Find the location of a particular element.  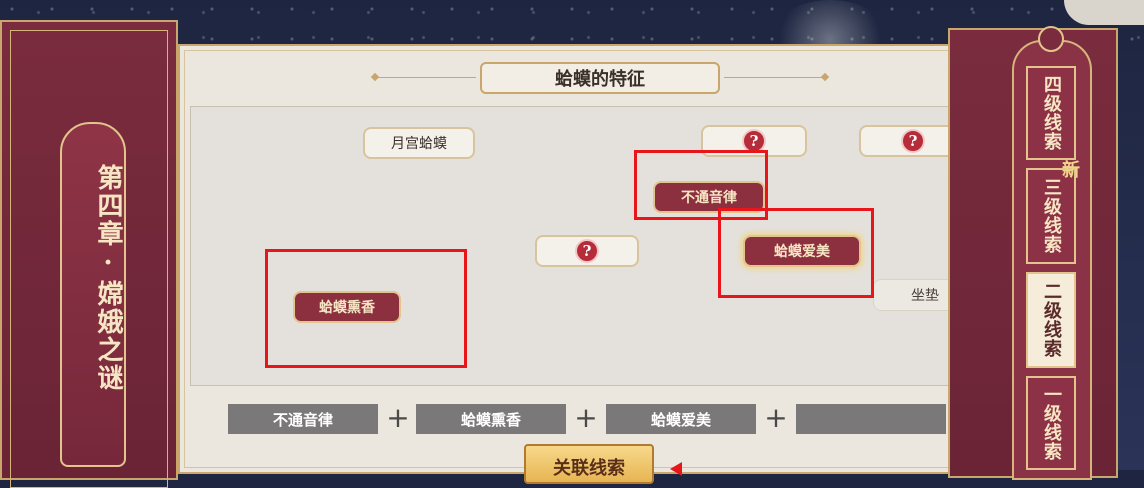

formula-slot-3: 蛤蟆爱美 is located at coordinates (681, 419).